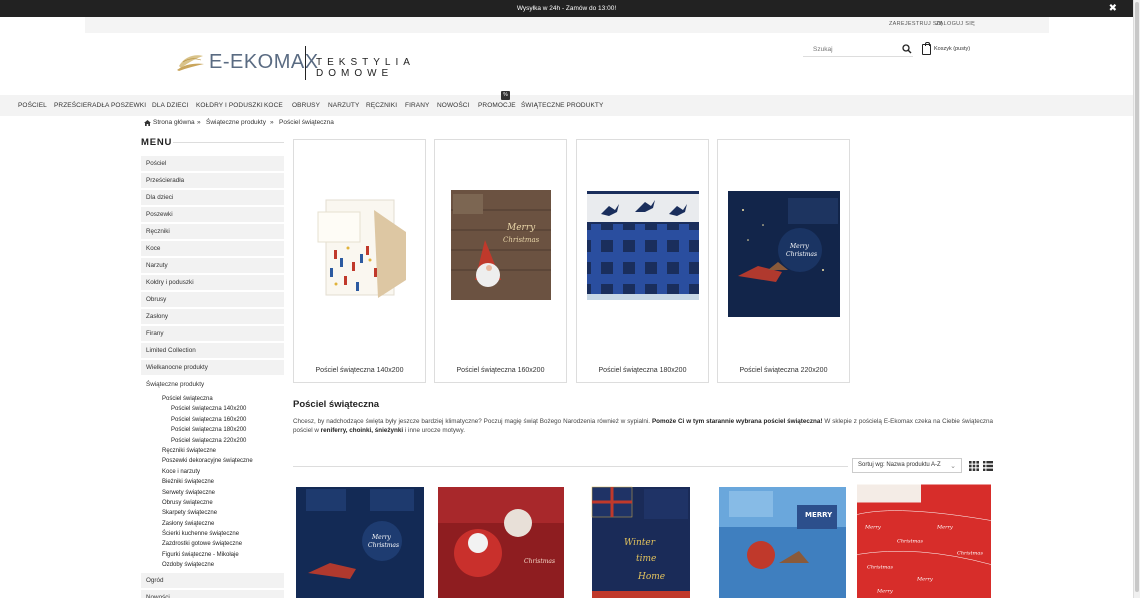 Image resolution: width=1140 pixels, height=598 pixels. What do you see at coordinates (223, 472) in the screenshot?
I see `subnav-item: Koce i narzuty` at bounding box center [223, 472].